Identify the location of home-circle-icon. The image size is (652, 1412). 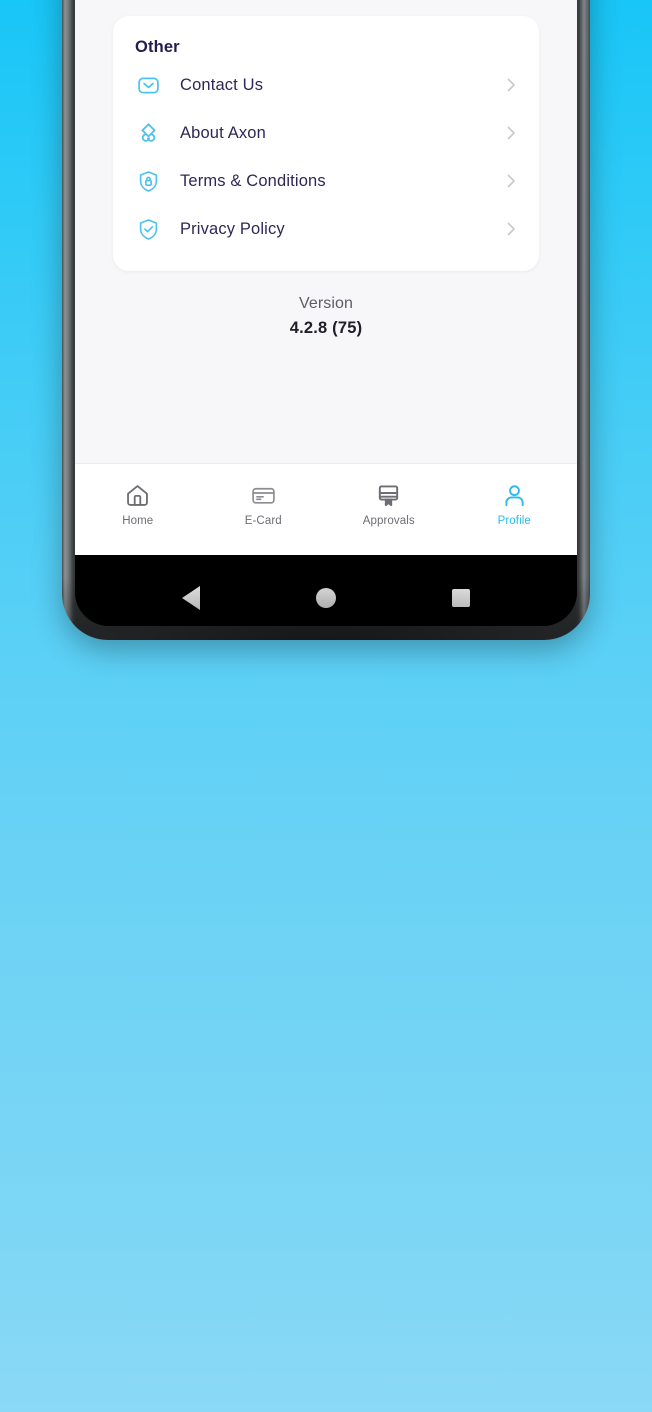
(326, 598).